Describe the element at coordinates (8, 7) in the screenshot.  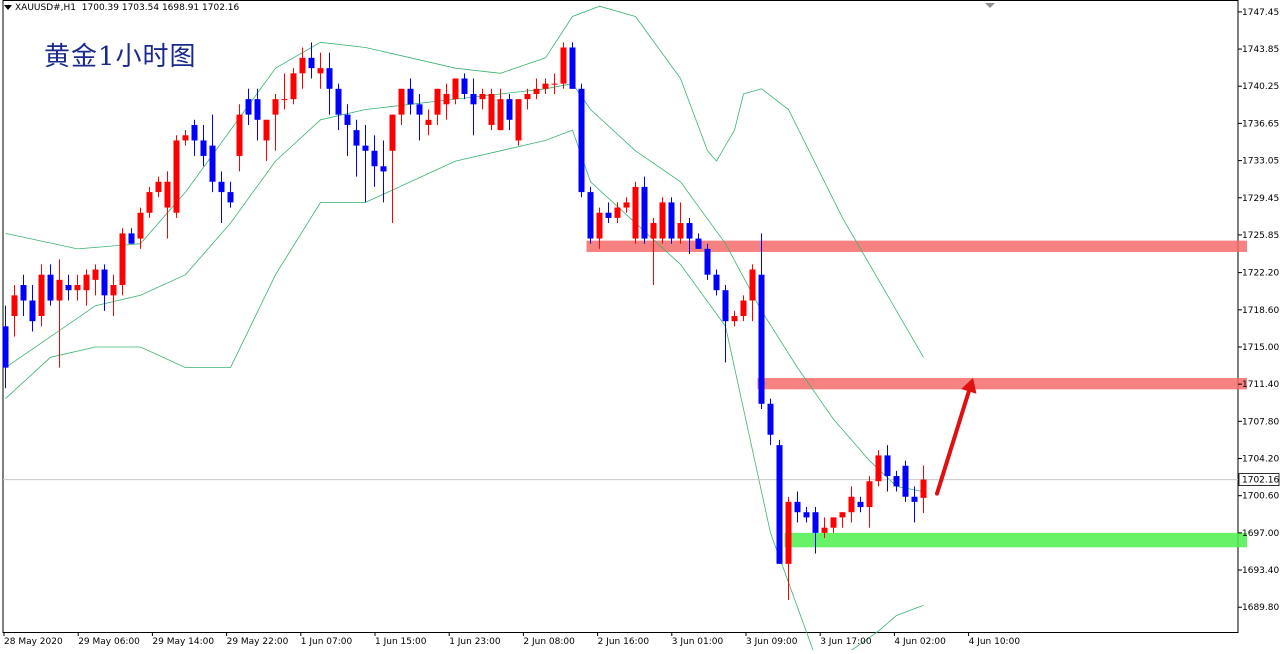
I see `dropdown-triangle-icon` at that location.